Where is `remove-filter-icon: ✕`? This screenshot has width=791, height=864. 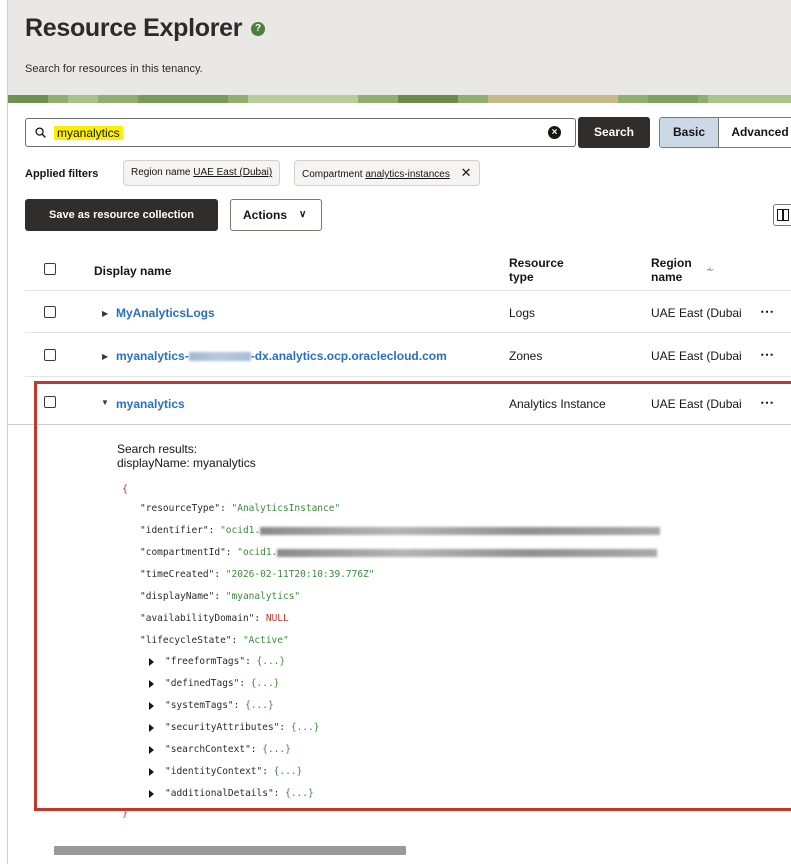
remove-filter-icon: ✕ is located at coordinates (466, 173).